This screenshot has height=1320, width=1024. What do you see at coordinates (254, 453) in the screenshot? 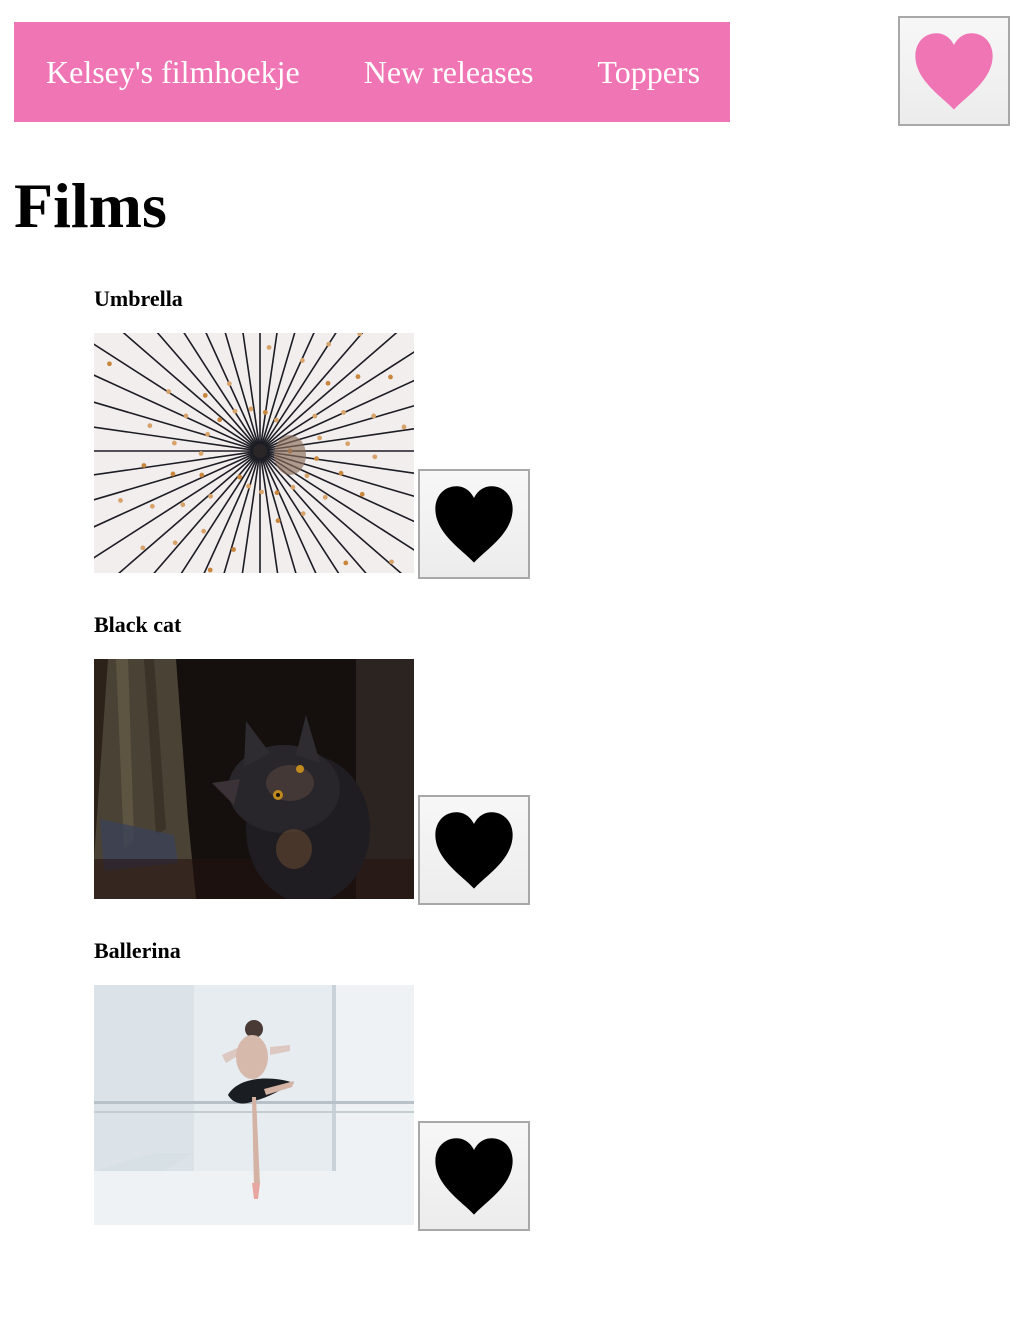
I see `umbrella-photo` at bounding box center [254, 453].